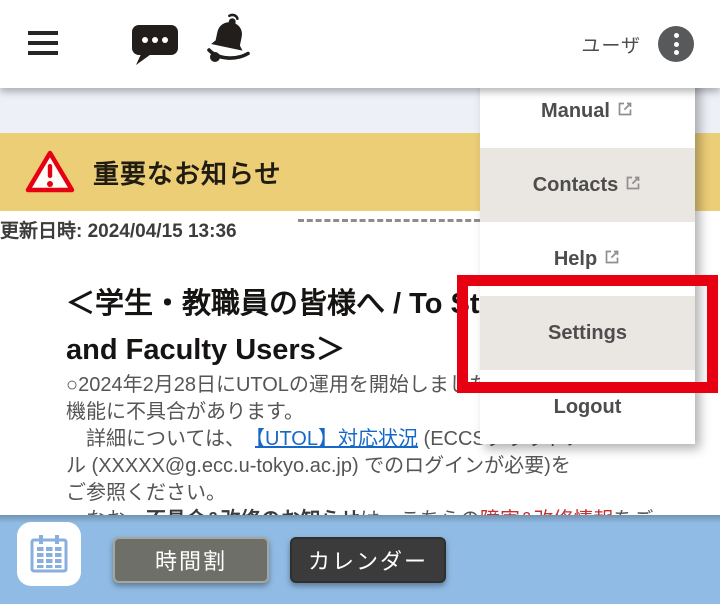 The height and width of the screenshot is (604, 720). I want to click on important-notice-title: 重要なお知らせ, so click(187, 173).